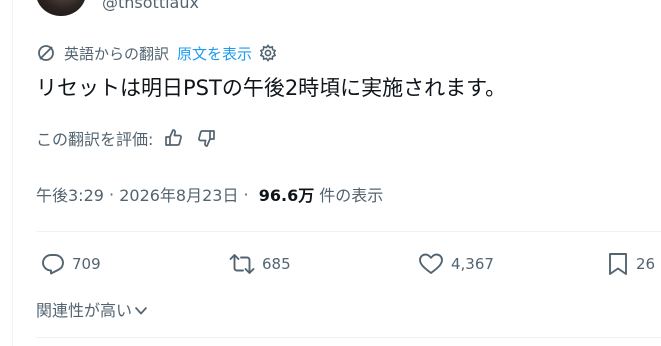 The width and height of the screenshot is (661, 346). I want to click on action-bar: 709 685 4,367 26, so click(348, 264).